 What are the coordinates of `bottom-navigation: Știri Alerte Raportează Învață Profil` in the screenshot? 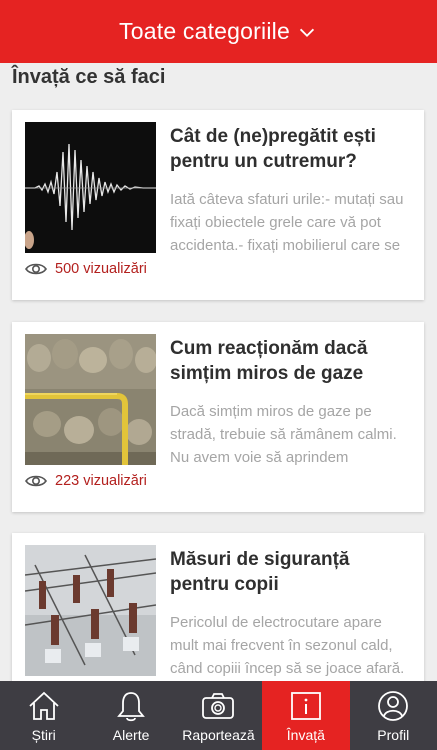 It's located at (218, 715).